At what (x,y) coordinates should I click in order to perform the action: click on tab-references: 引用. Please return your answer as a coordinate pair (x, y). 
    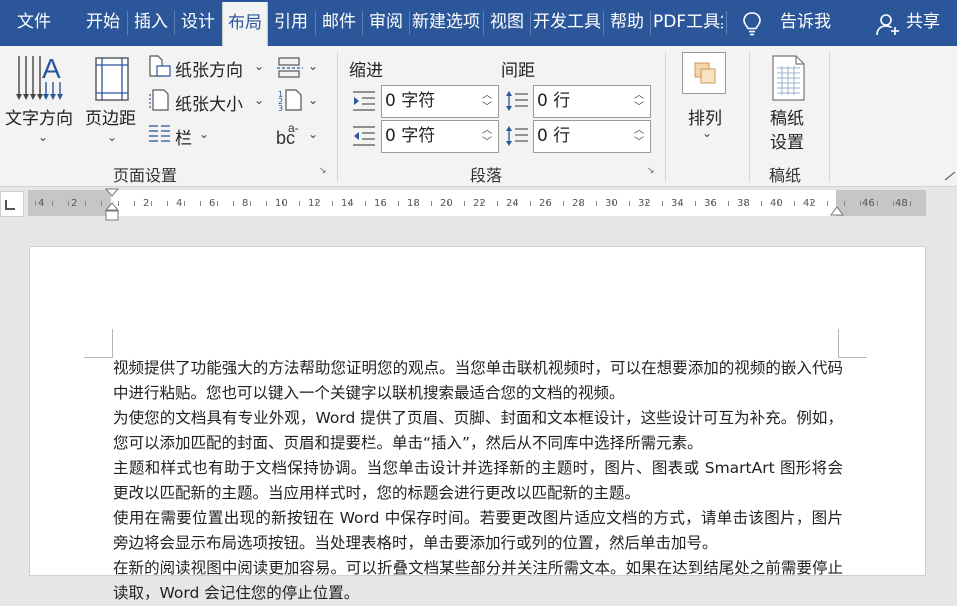
    Looking at the image, I should click on (291, 23).